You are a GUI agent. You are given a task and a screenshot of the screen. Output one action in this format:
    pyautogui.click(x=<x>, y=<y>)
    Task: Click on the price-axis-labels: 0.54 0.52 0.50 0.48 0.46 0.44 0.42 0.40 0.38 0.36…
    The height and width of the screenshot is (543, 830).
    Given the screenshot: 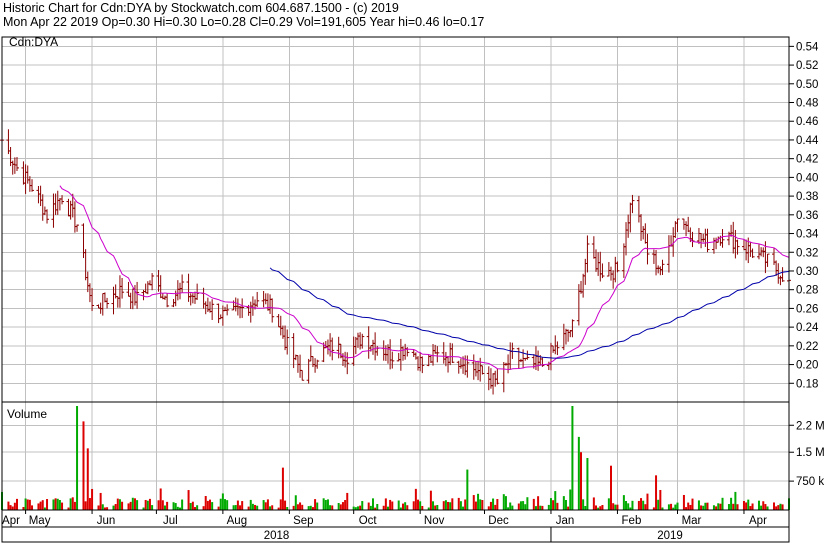 What is the action you would take?
    pyautogui.click(x=804, y=215)
    